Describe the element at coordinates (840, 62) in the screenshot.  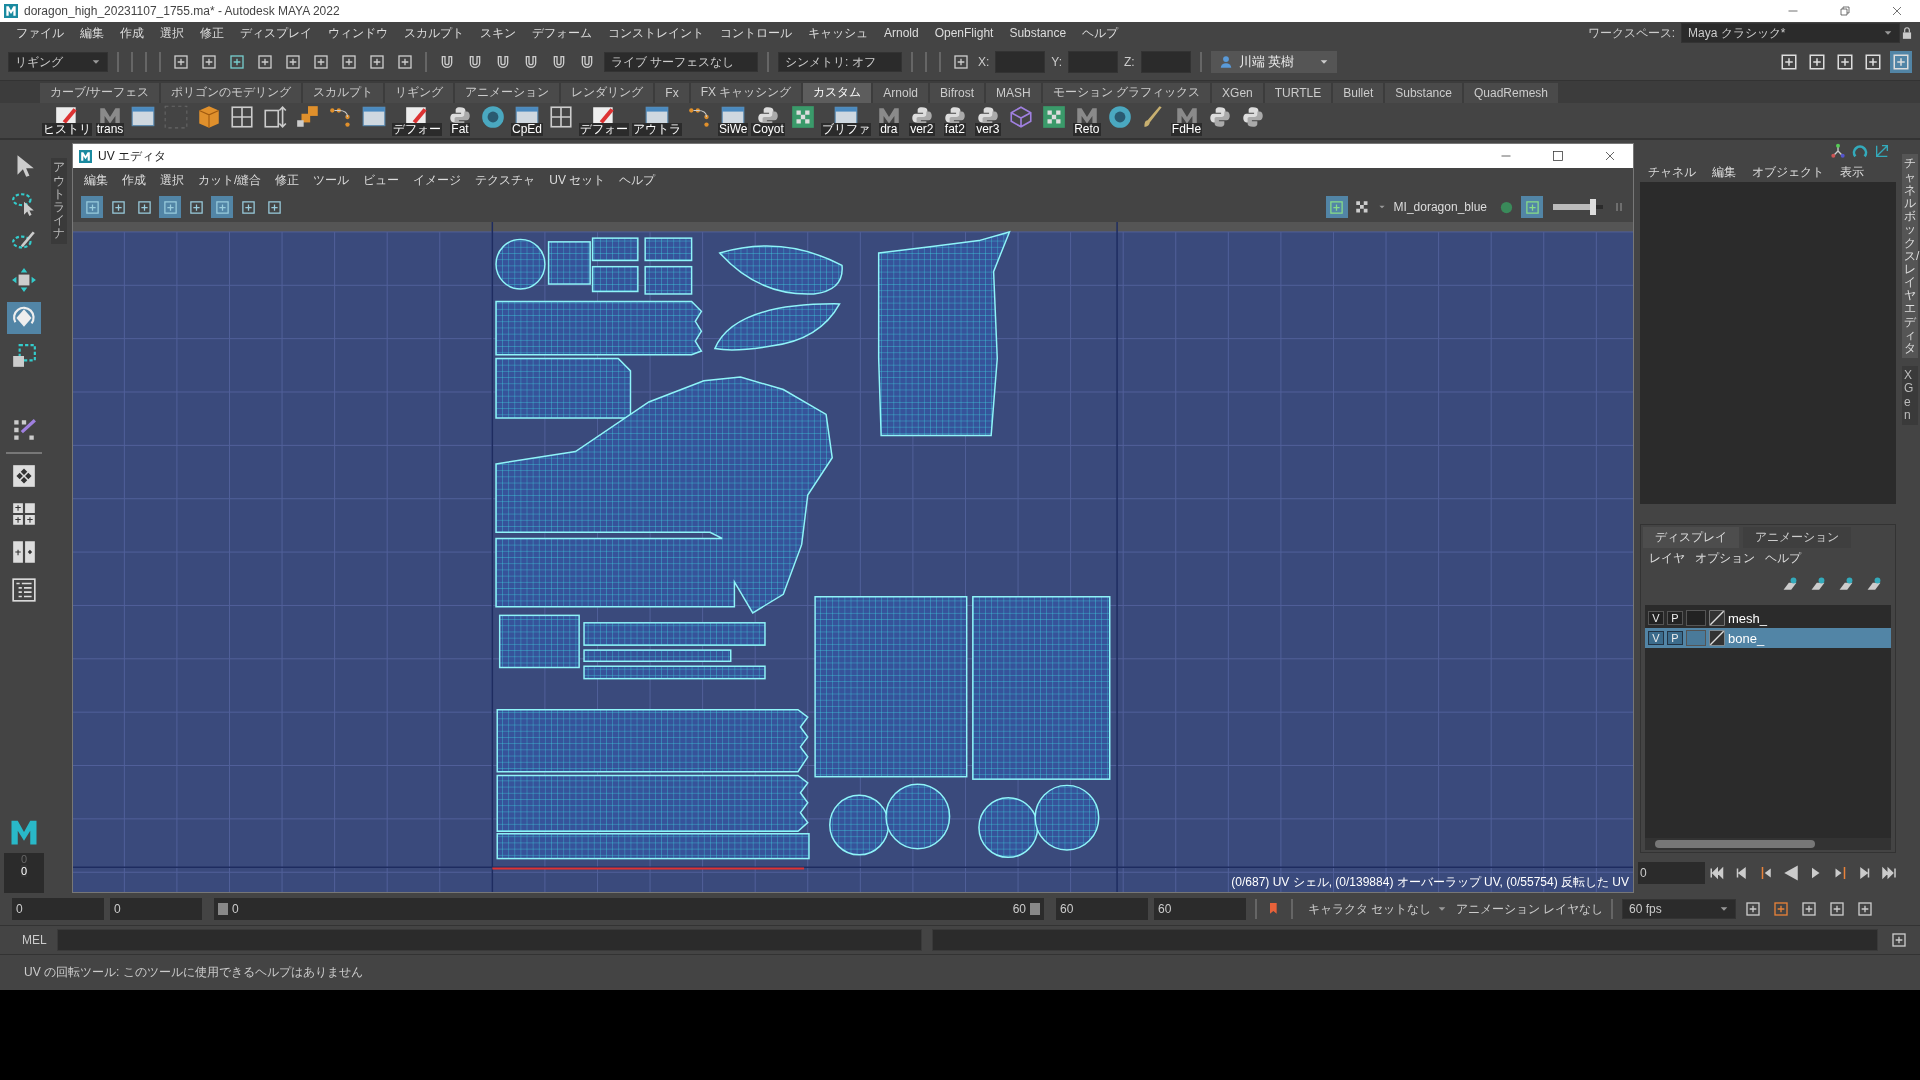
I see `symmetry-field: シンメトリ: オフ` at that location.